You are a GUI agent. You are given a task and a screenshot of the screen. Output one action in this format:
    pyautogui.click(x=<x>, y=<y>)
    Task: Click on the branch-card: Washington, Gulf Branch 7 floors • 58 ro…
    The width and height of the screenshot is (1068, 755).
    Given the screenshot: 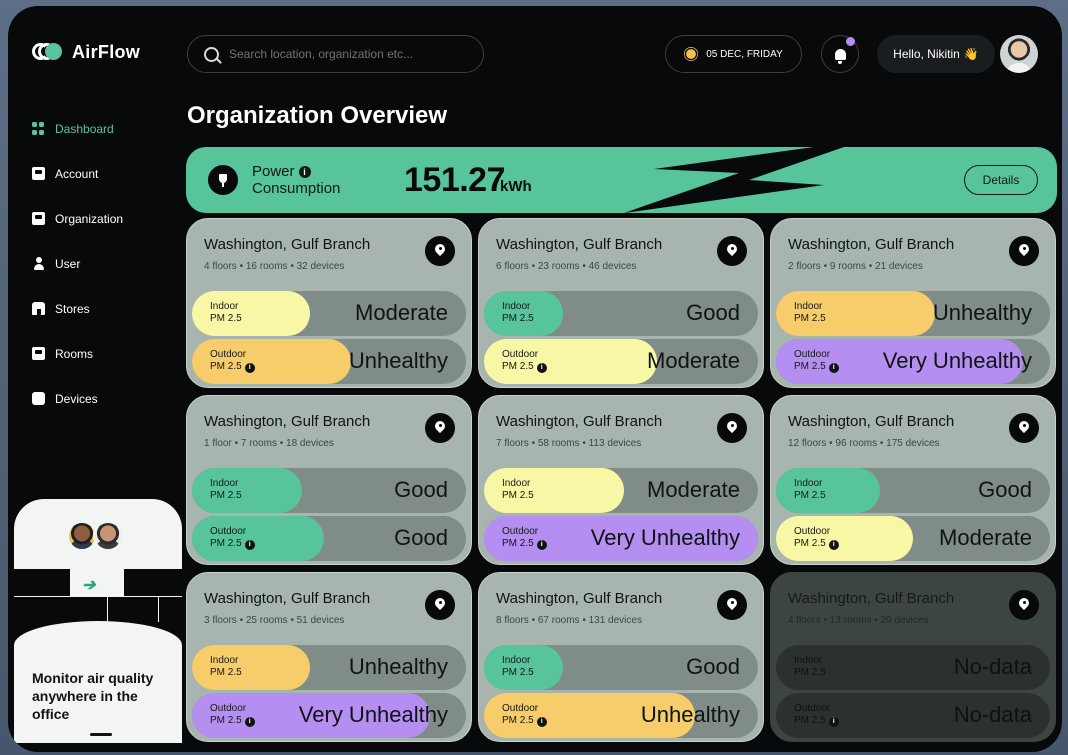 What is the action you would take?
    pyautogui.click(x=621, y=480)
    